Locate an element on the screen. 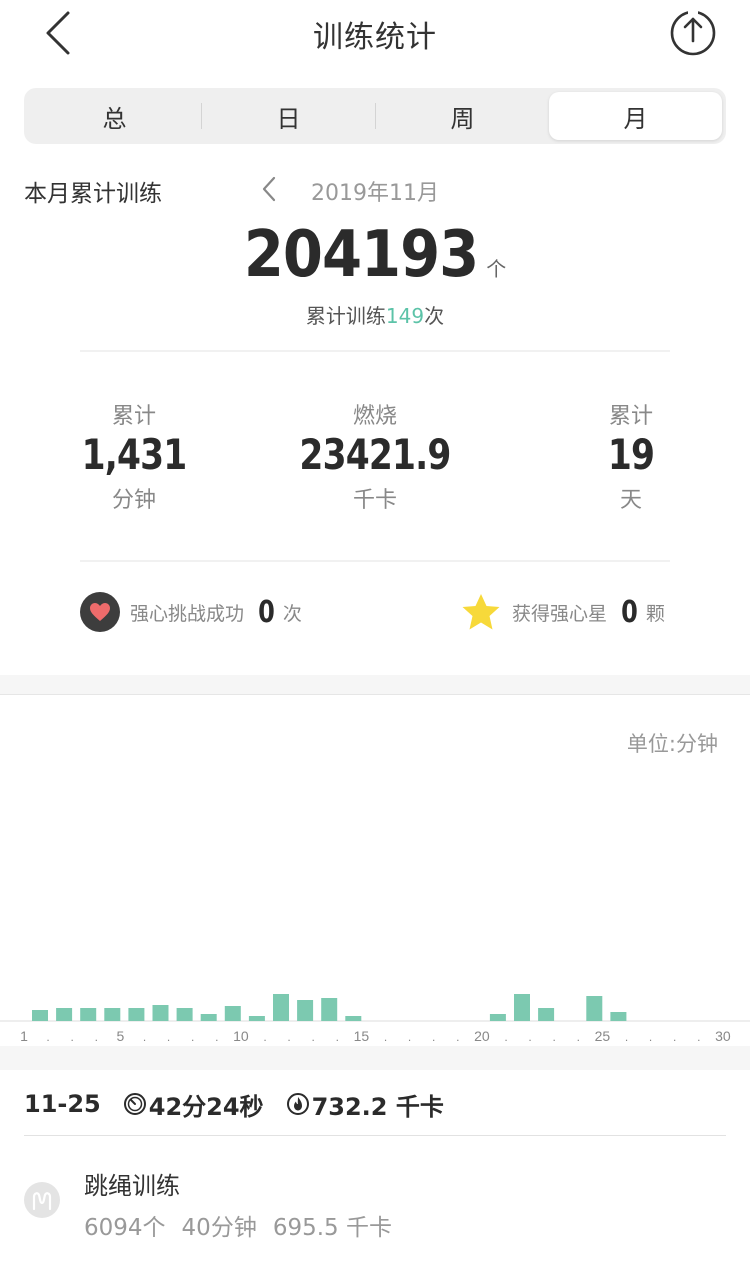 Image resolution: width=750 pixels, height=1263 pixels. total-unit: 个 is located at coordinates (496, 269).